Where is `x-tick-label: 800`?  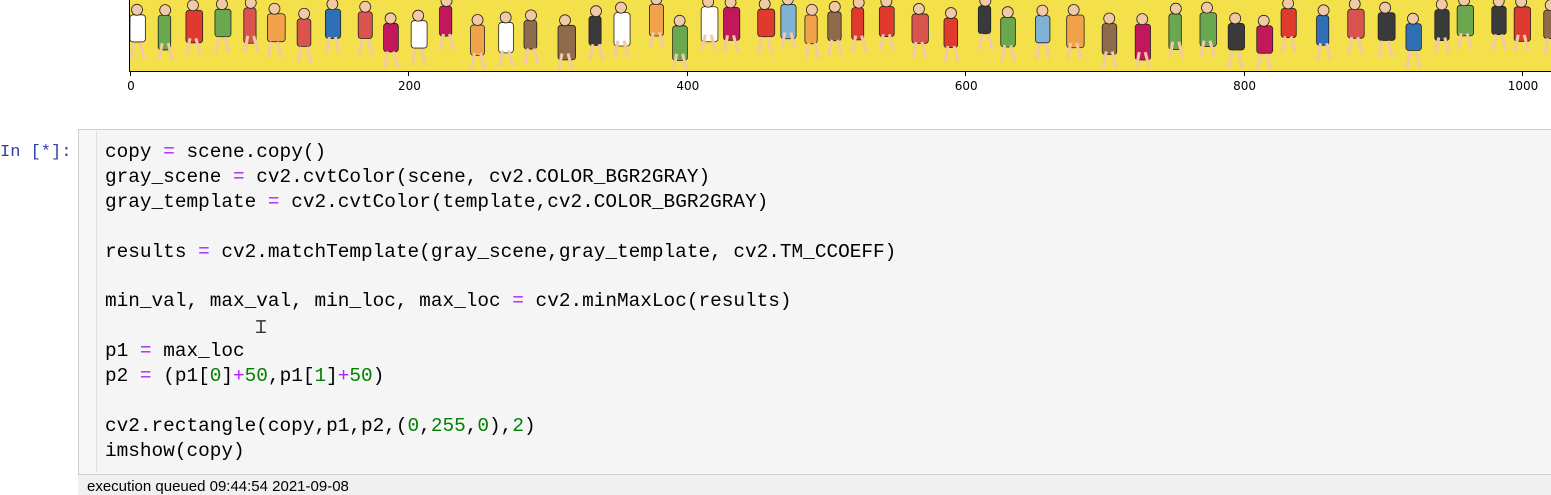 x-tick-label: 800 is located at coordinates (1245, 86).